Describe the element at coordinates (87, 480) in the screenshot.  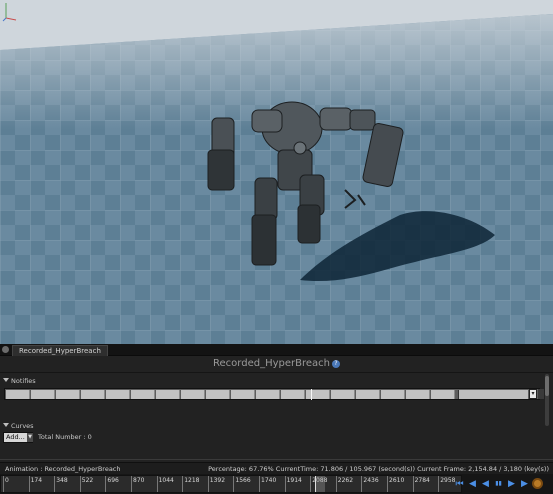
I see `timeline-tick-label: 522` at that location.